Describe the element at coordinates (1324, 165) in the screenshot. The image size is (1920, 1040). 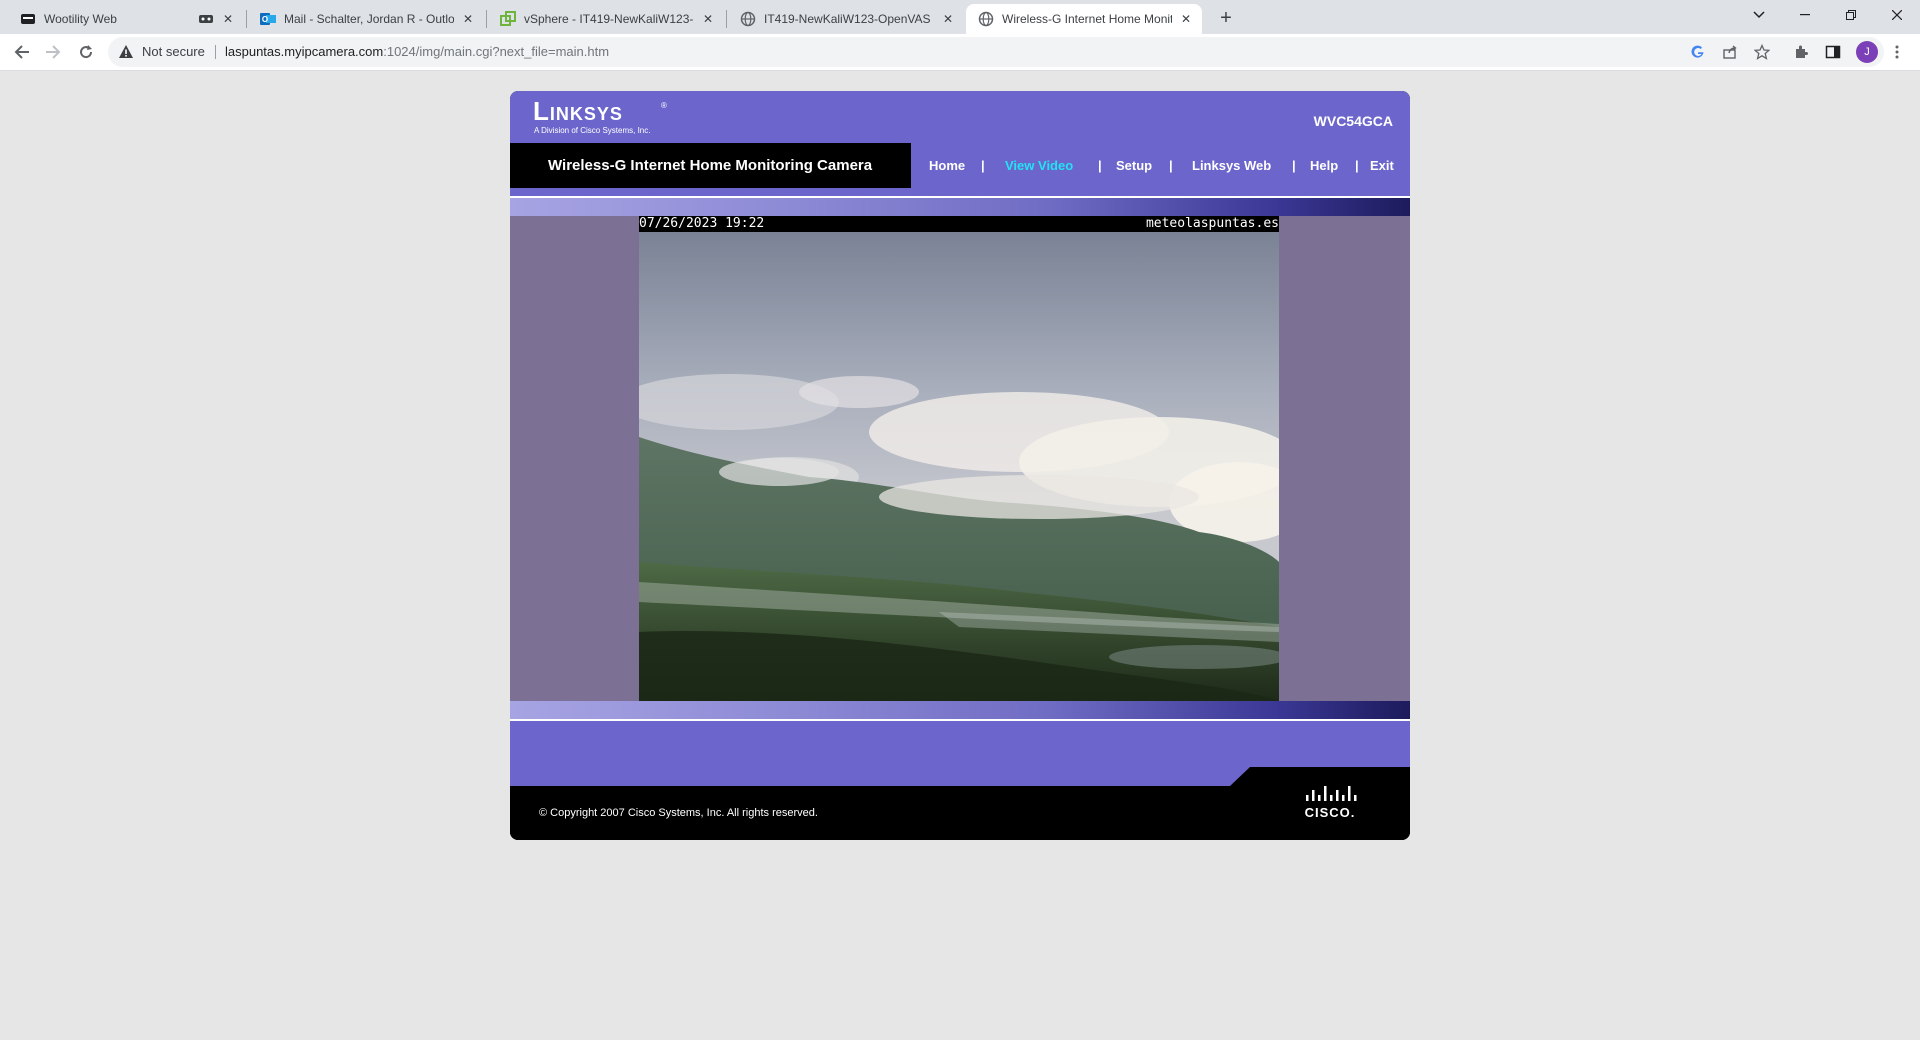
I see `nav-help: Help` at that location.